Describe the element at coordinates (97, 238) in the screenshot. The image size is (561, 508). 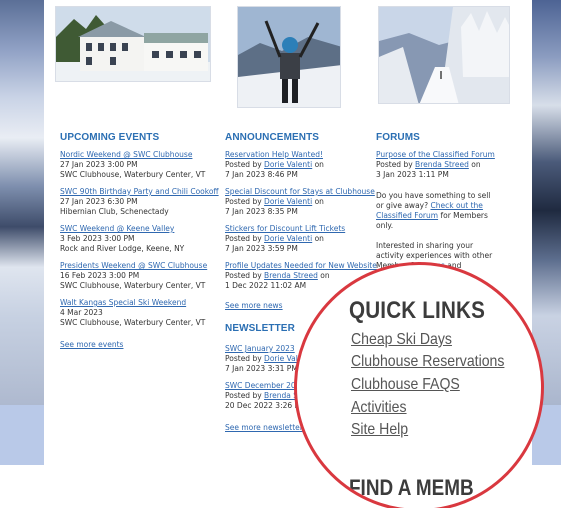
I see `event-date: 3 Feb 2023 3:00 PM` at that location.